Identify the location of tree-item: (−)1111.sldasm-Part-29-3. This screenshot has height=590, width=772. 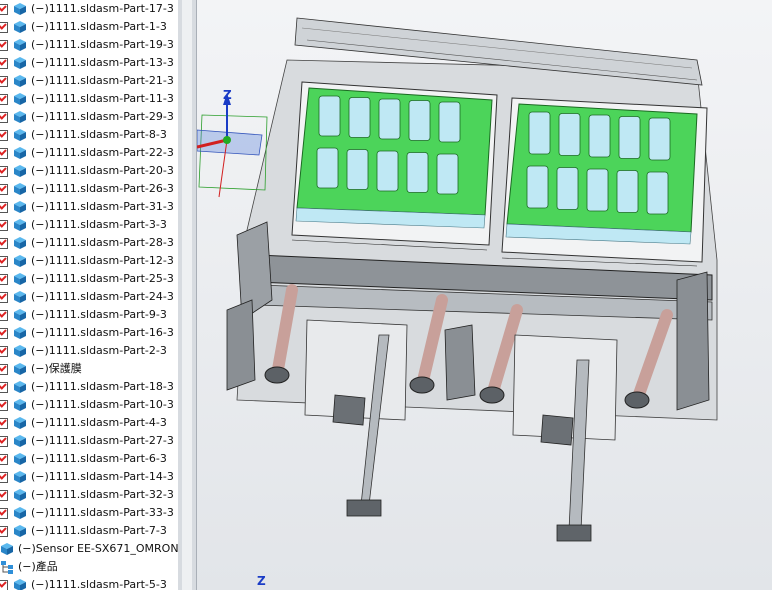
(89, 117).